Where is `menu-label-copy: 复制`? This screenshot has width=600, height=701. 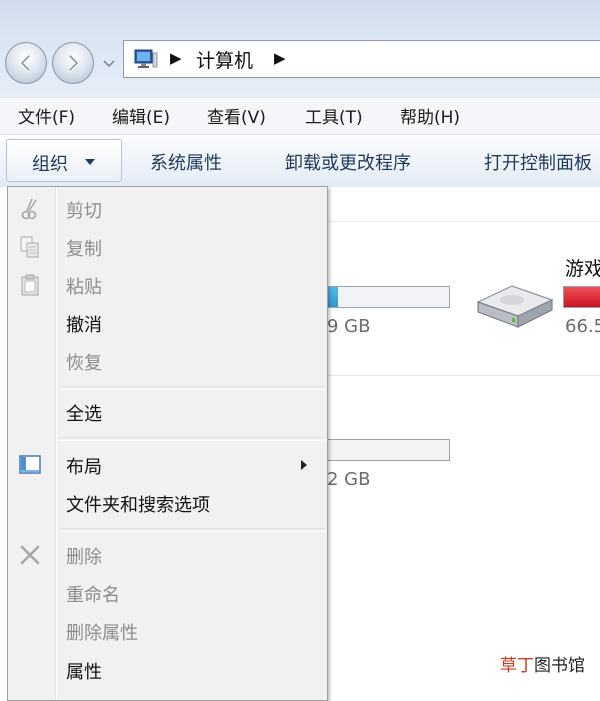
menu-label-copy: 复制 is located at coordinates (84, 249).